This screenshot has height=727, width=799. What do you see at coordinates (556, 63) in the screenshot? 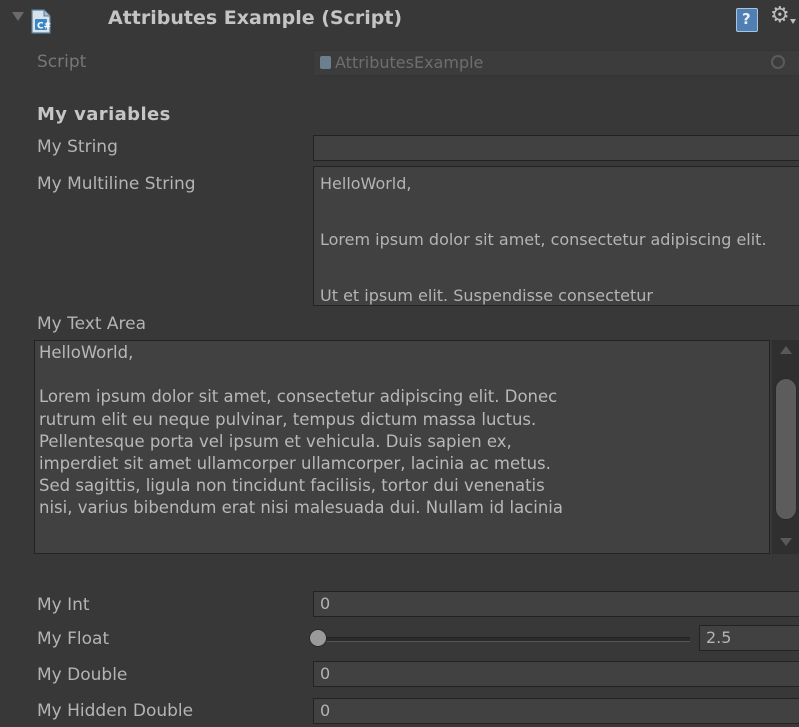
I see `script-field: AttributesExample` at bounding box center [556, 63].